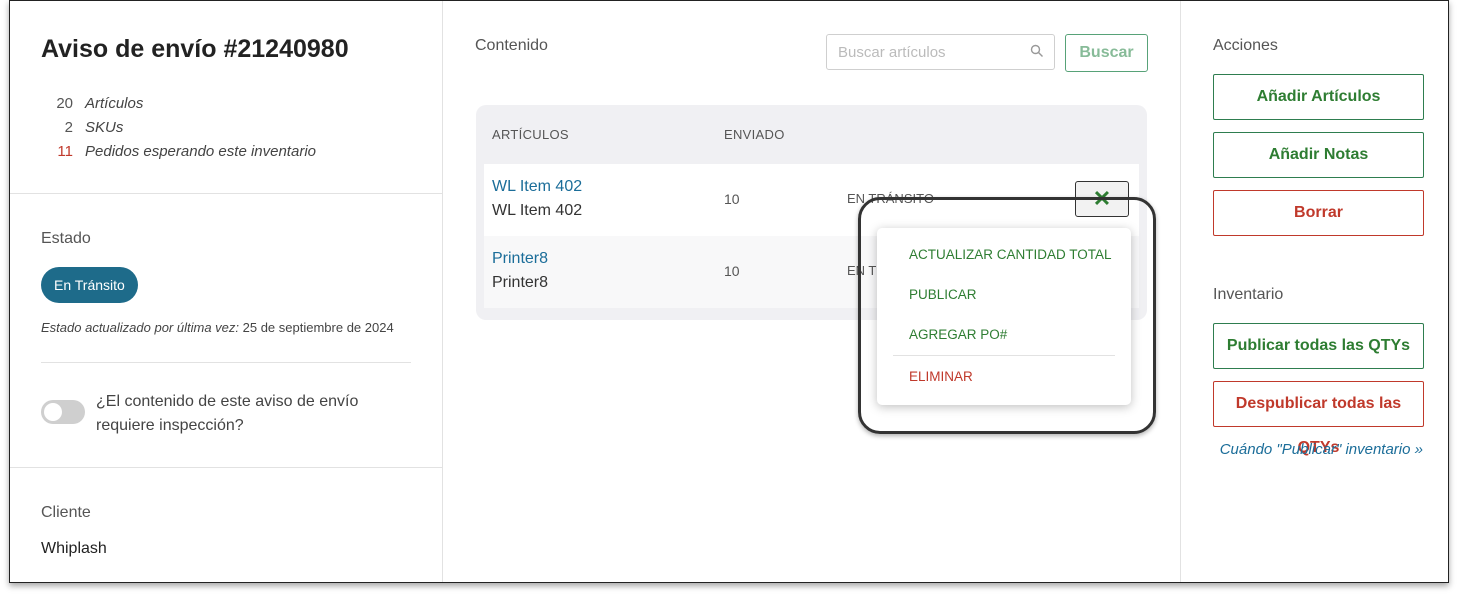 This screenshot has height=602, width=1459. Describe the element at coordinates (941, 376) in the screenshot. I see `menu-item-delete: ELIMINAR` at that location.